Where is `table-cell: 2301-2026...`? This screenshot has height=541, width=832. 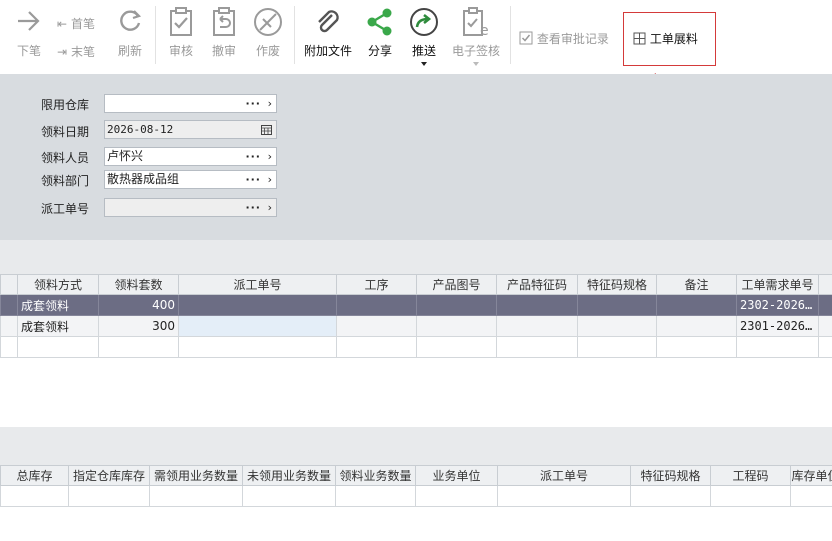
table-cell: 2301-2026... is located at coordinates (777, 326).